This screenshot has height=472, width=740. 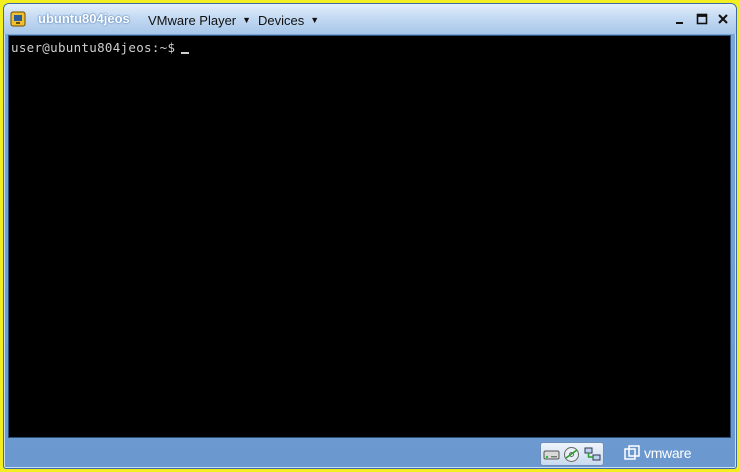 I want to click on close-button, so click(x=723, y=19).